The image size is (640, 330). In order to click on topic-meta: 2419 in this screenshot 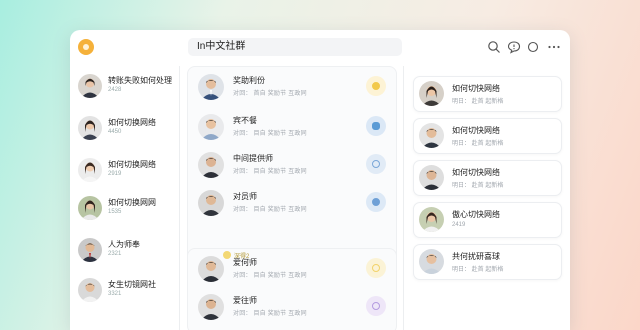, I will do `click(459, 225)`.